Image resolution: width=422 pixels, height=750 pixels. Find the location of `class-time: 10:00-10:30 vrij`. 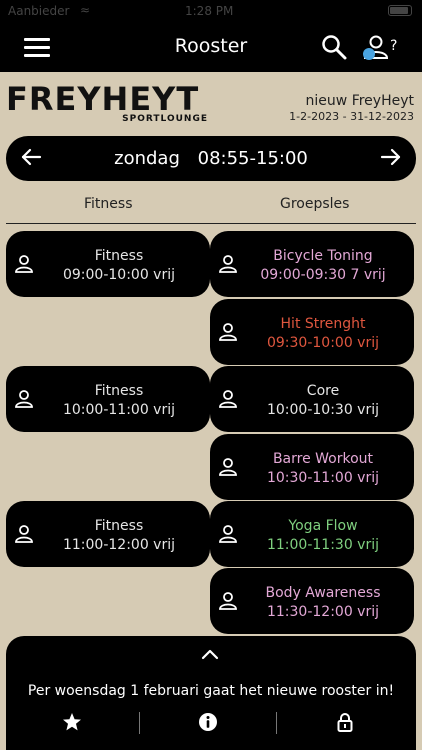

class-time: 10:00-10:30 vrij is located at coordinates (322, 410).